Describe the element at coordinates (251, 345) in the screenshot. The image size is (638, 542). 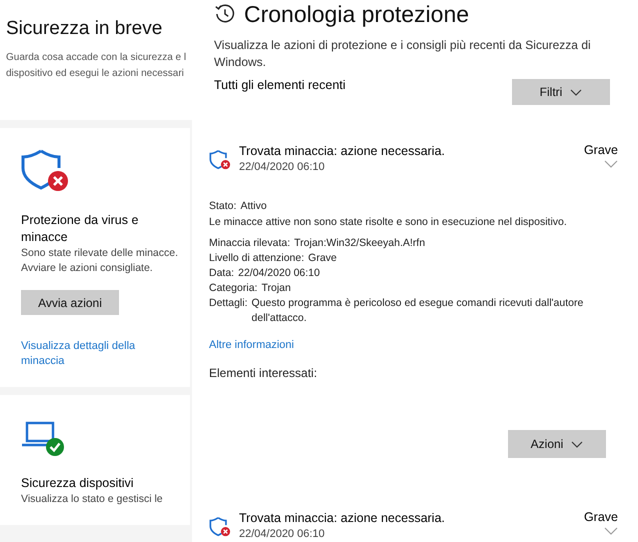
I see `more-info-link: Altre informazioni` at that location.